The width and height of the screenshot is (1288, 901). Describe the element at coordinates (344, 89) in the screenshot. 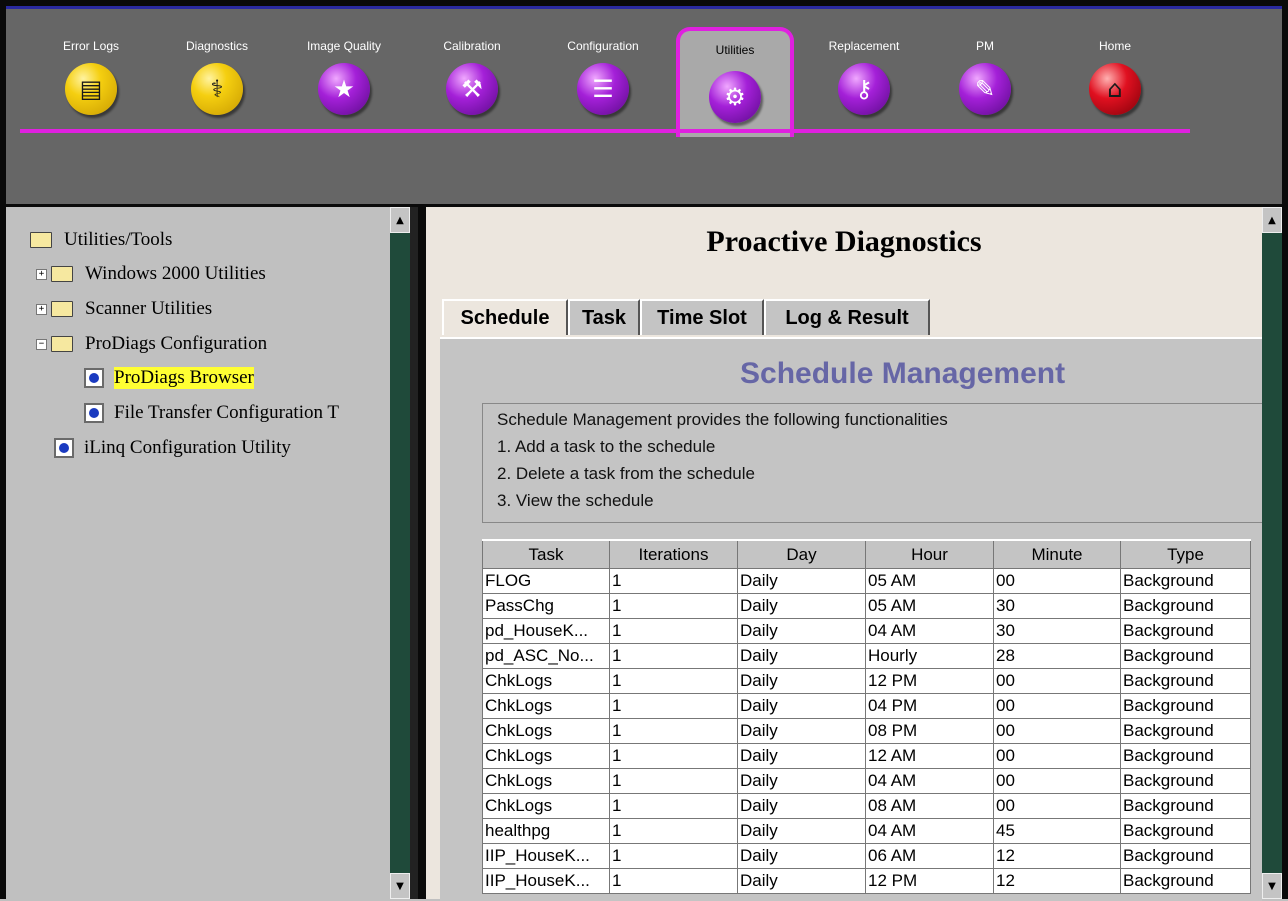

I see `monitor-star-icon: ★` at that location.